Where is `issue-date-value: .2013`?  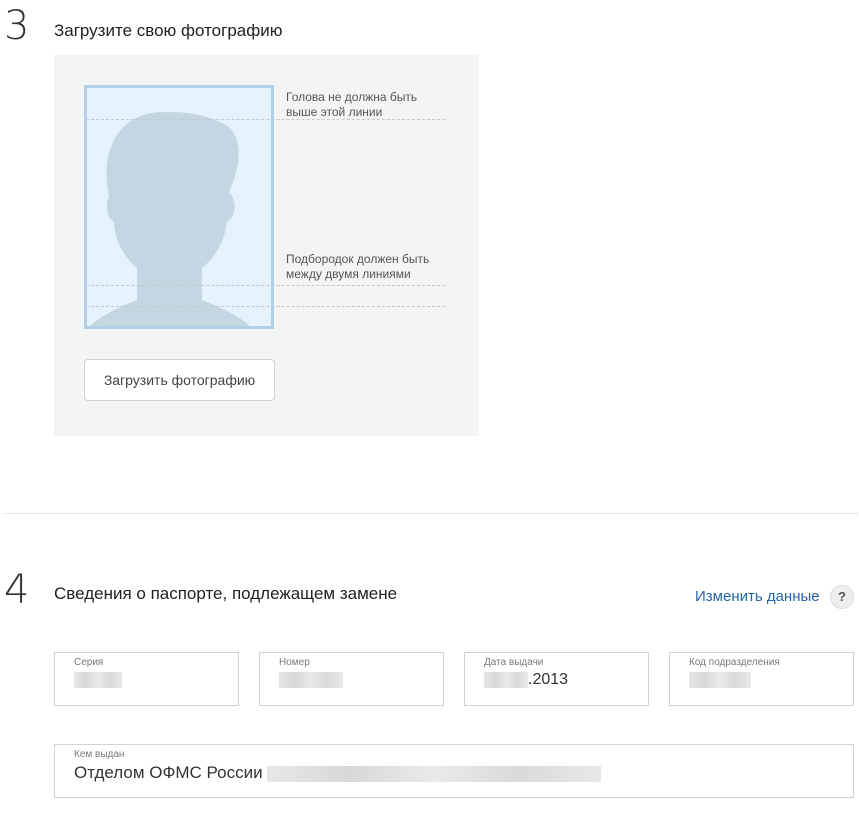 issue-date-value: .2013 is located at coordinates (526, 680).